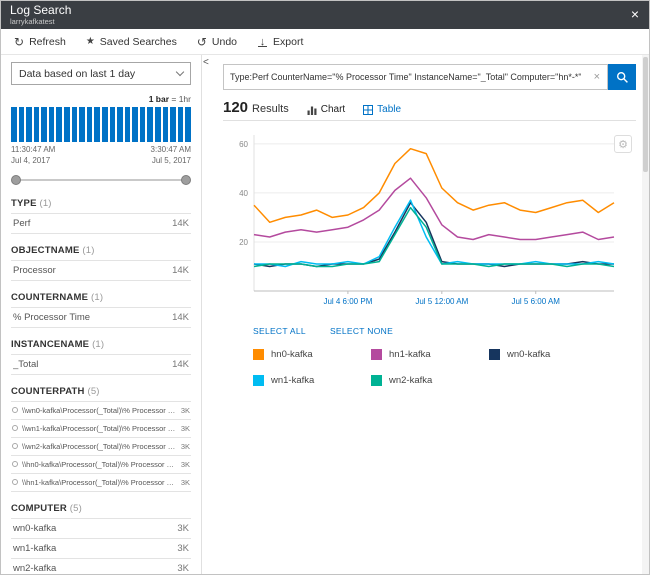 The height and width of the screenshot is (575, 650). What do you see at coordinates (441, 301) in the screenshot?
I see `x-tick-label: Jul 5 12:00 AM` at bounding box center [441, 301].